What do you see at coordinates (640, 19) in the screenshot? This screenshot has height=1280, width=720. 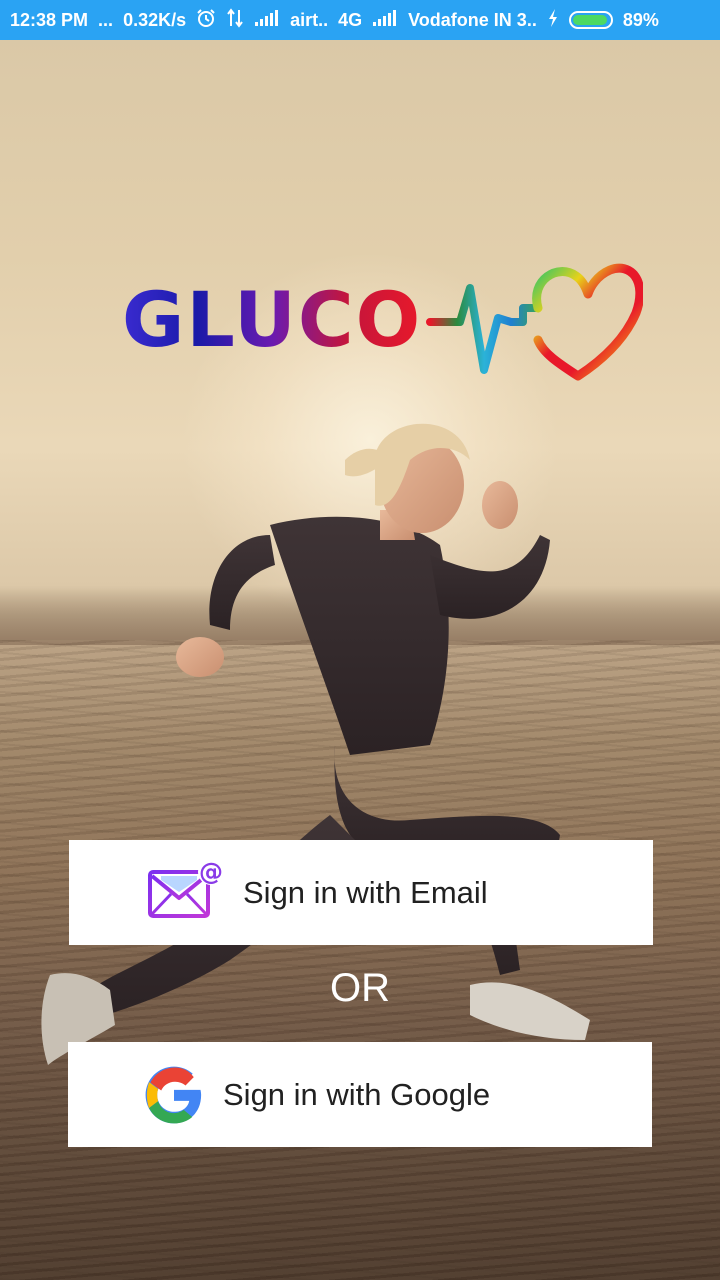 I see `status-battery: 89%` at bounding box center [640, 19].